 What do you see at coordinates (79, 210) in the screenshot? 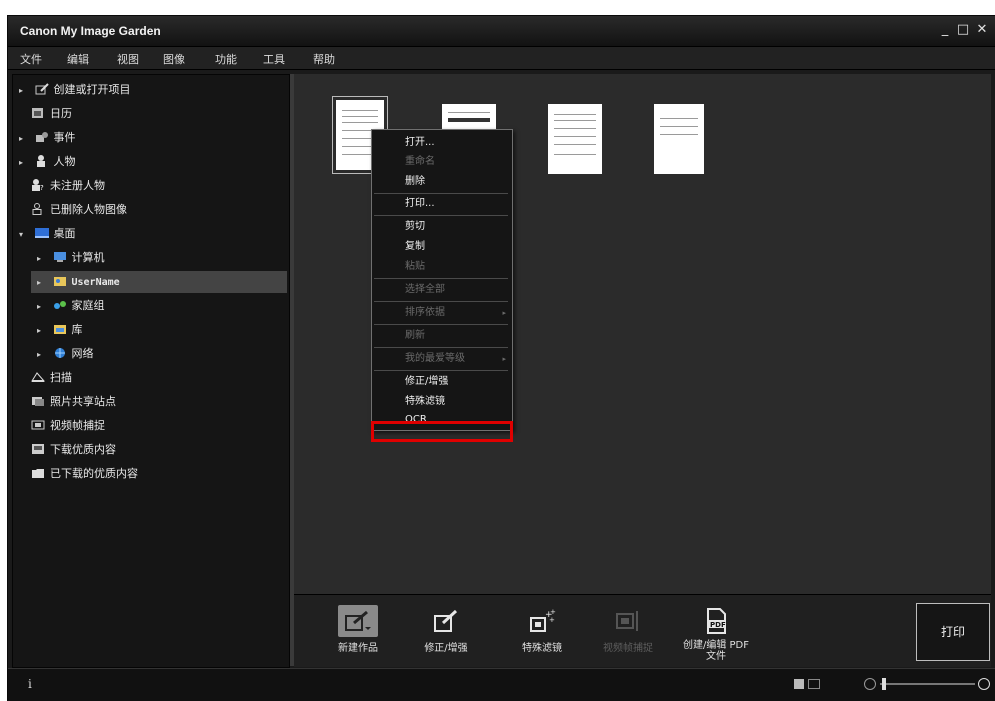
I see `sidebar-item-deleted-people: 已删除人物图像` at bounding box center [79, 210].